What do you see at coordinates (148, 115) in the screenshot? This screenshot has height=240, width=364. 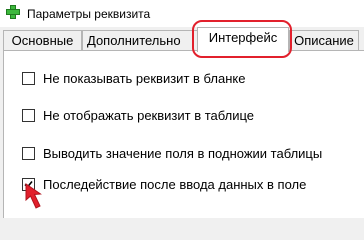 I see `option-label: Не отображать реквизит в таблице` at bounding box center [148, 115].